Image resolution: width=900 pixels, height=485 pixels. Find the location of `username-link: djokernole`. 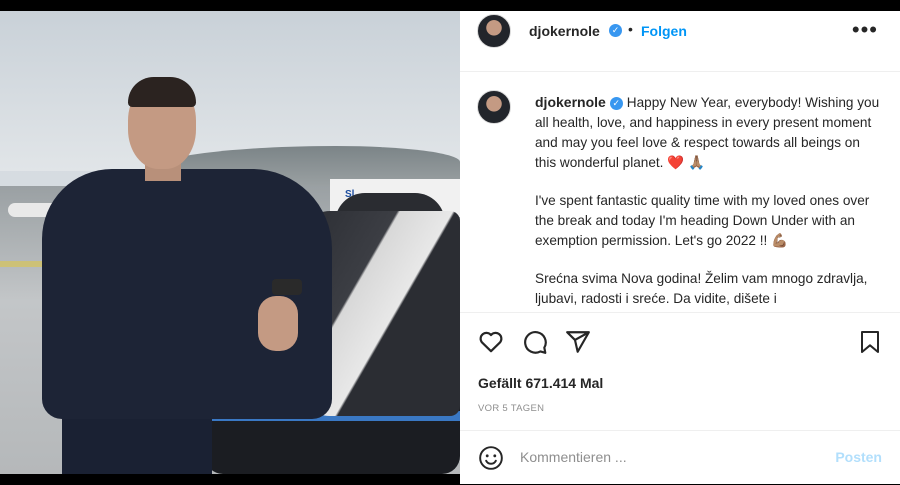

username-link: djokernole is located at coordinates (564, 31).